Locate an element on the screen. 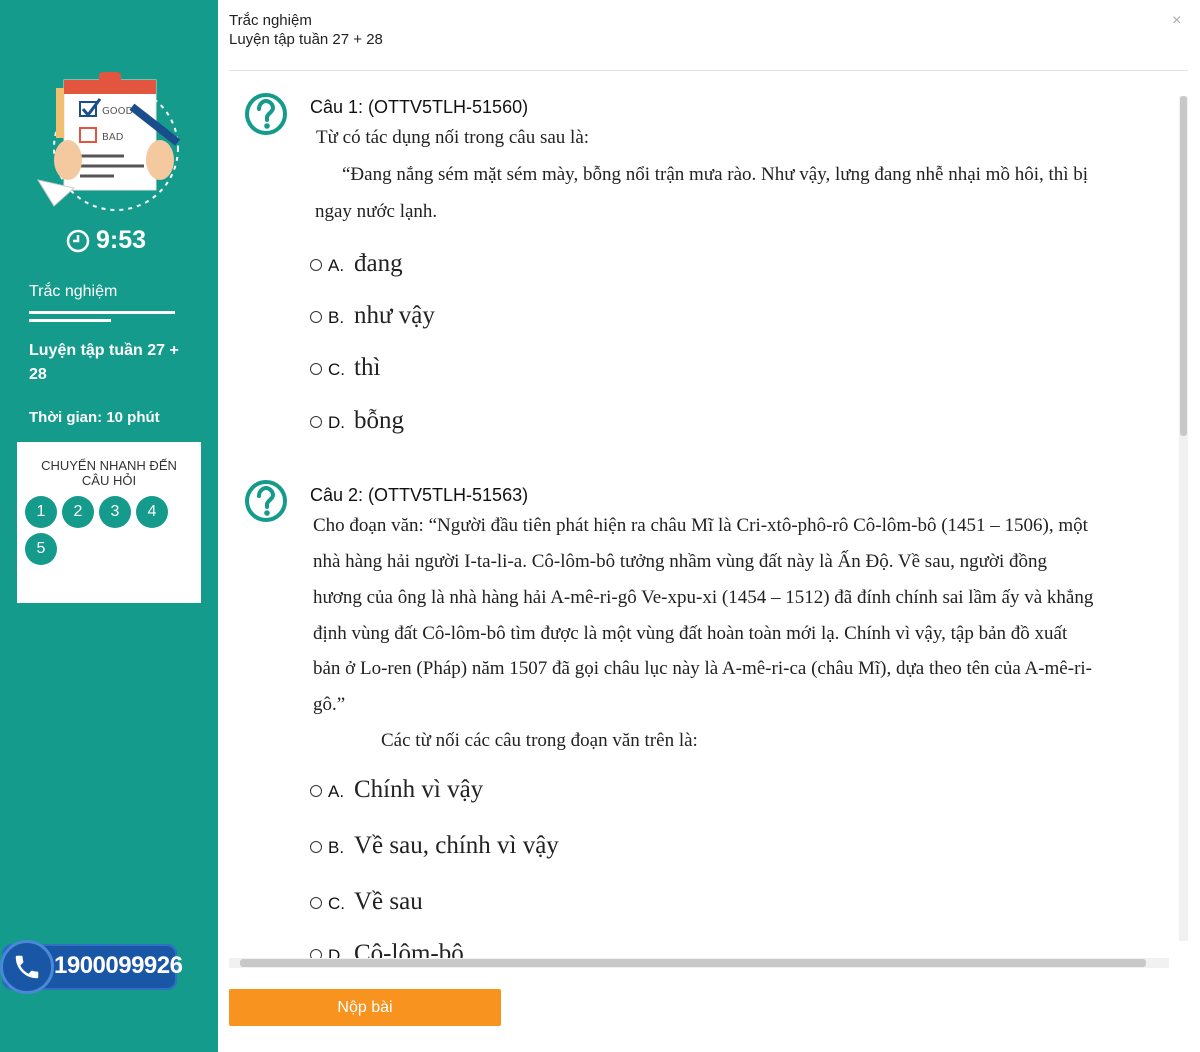 This screenshot has height=1052, width=1200. jump-question-4-button: 4 is located at coordinates (152, 512).